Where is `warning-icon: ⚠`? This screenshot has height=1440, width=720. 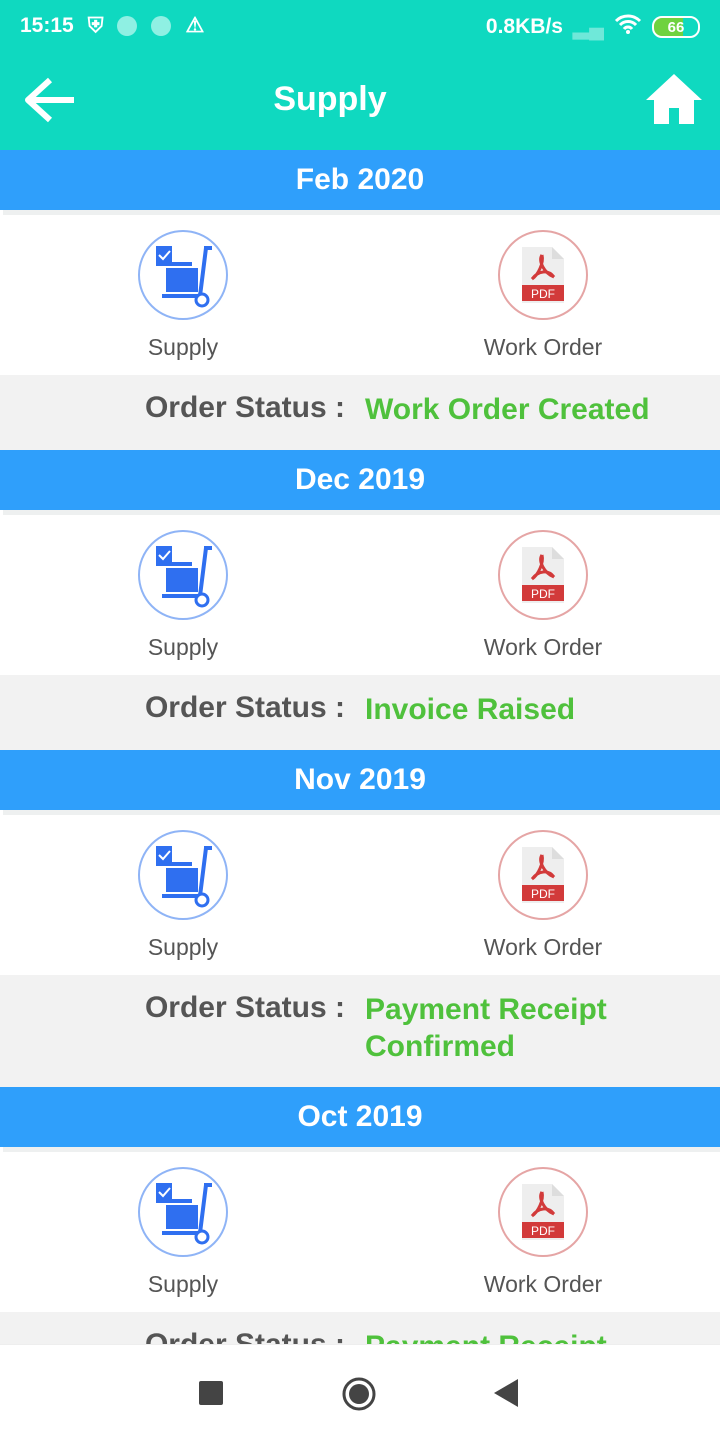
warning-icon: ⚠ is located at coordinates (195, 25).